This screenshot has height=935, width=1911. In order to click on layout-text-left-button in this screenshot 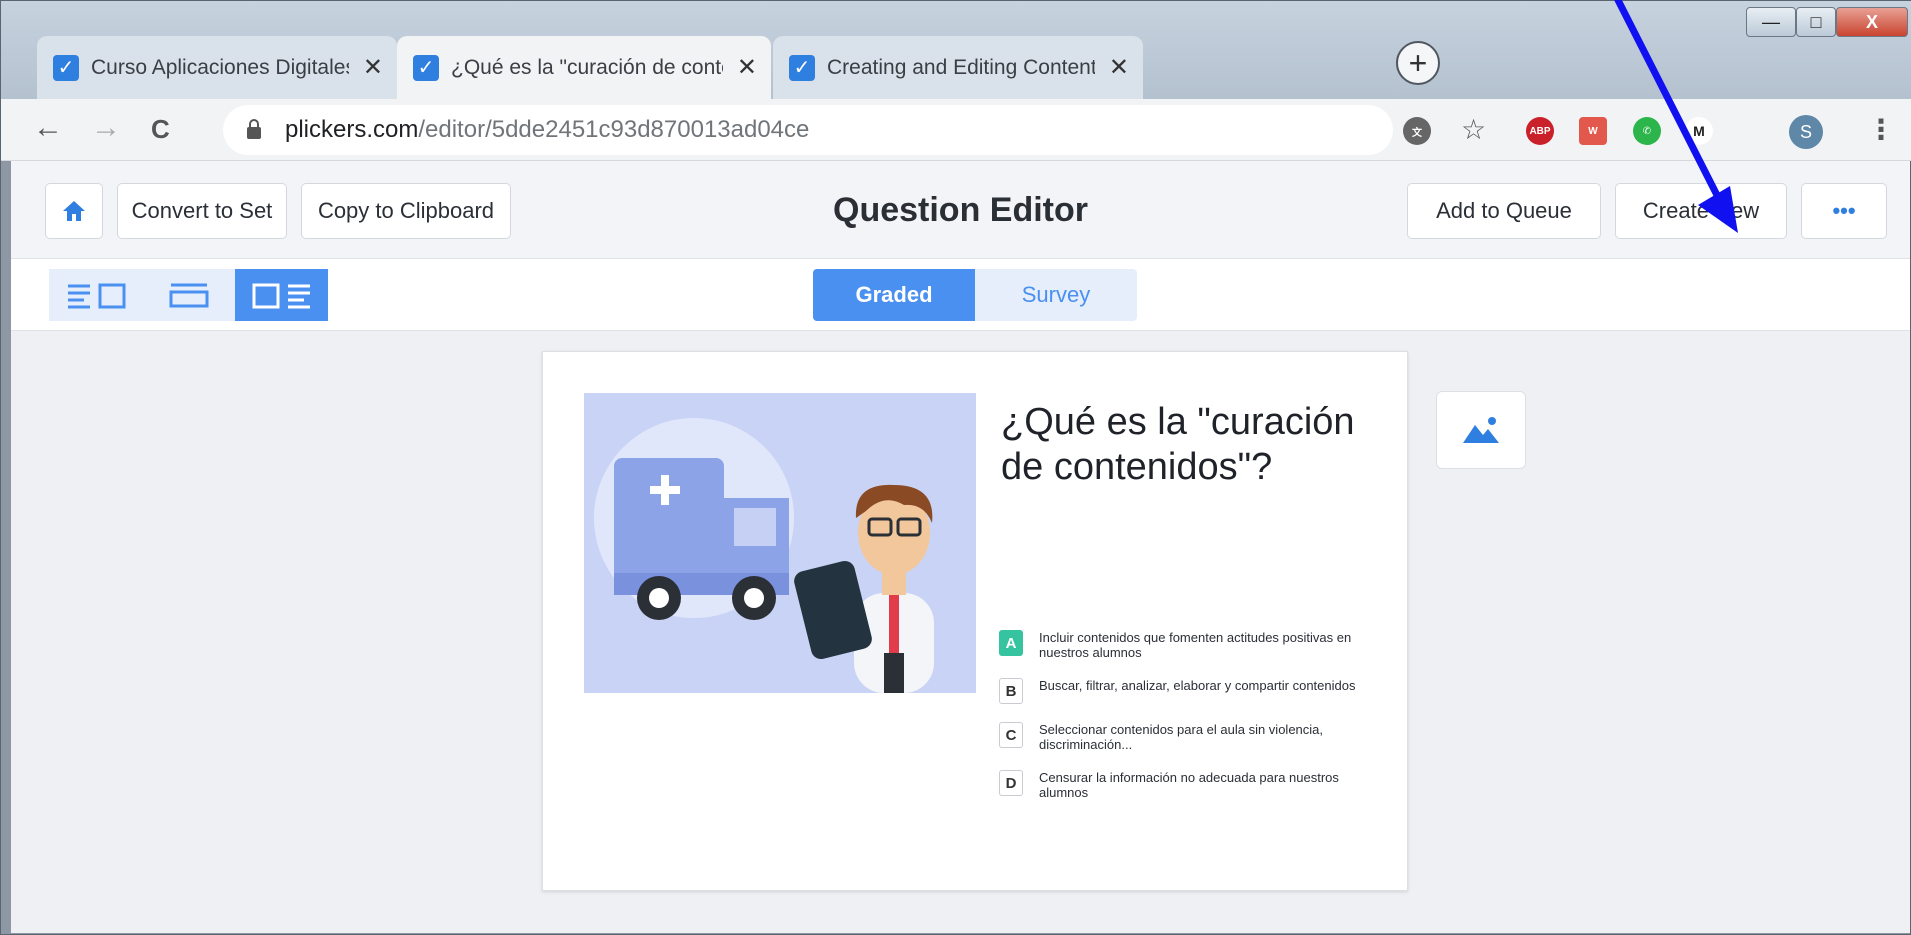, I will do `click(95, 295)`.